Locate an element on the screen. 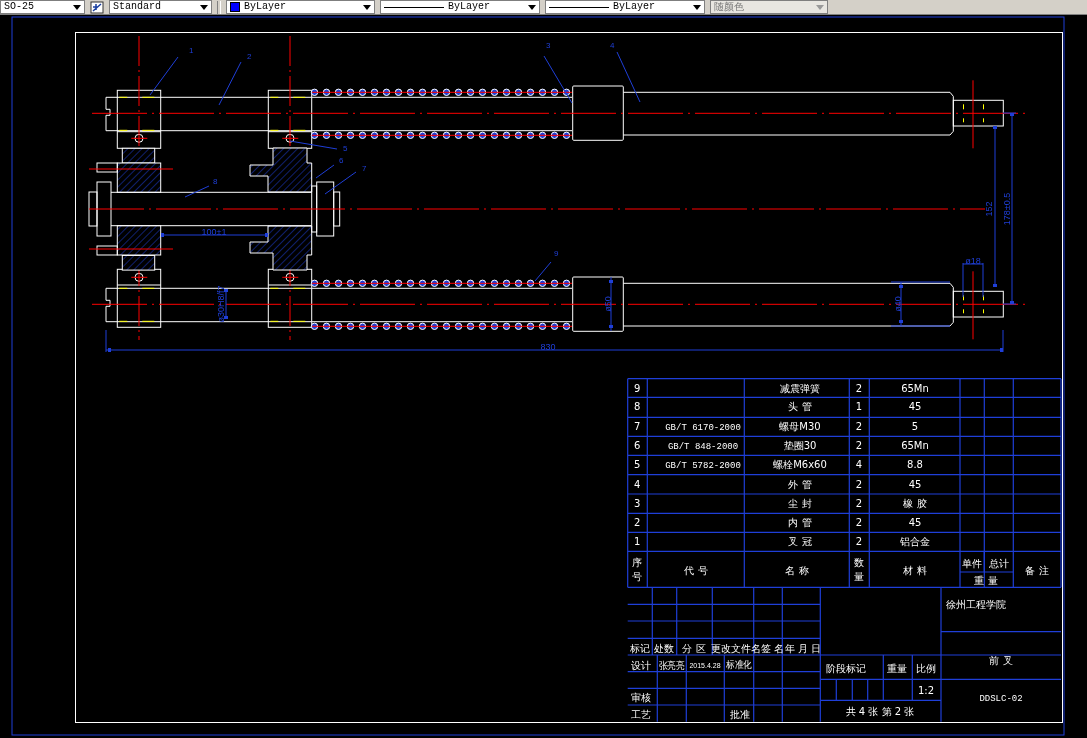 This screenshot has width=1087, height=738. part-name: 螺栓M6x60 is located at coordinates (800, 465).